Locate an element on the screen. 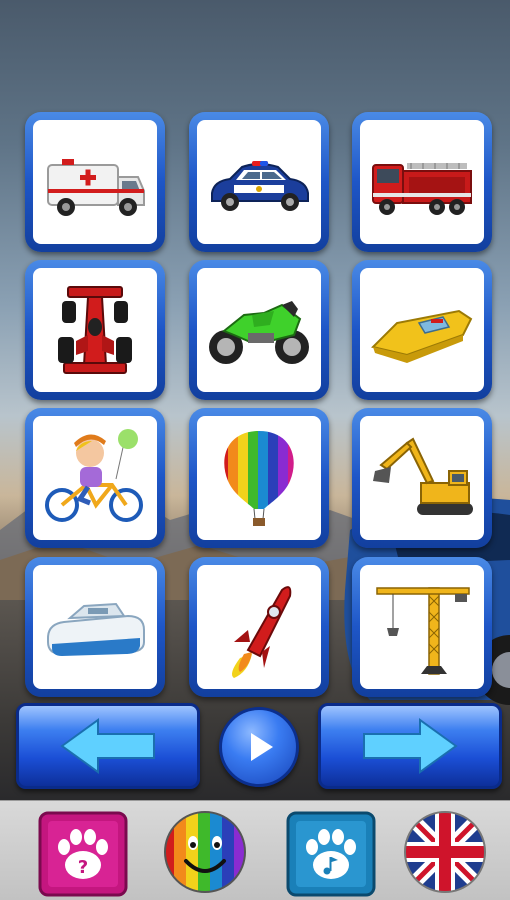 The image size is (510, 900). tower-crane-icon is located at coordinates (423, 631).